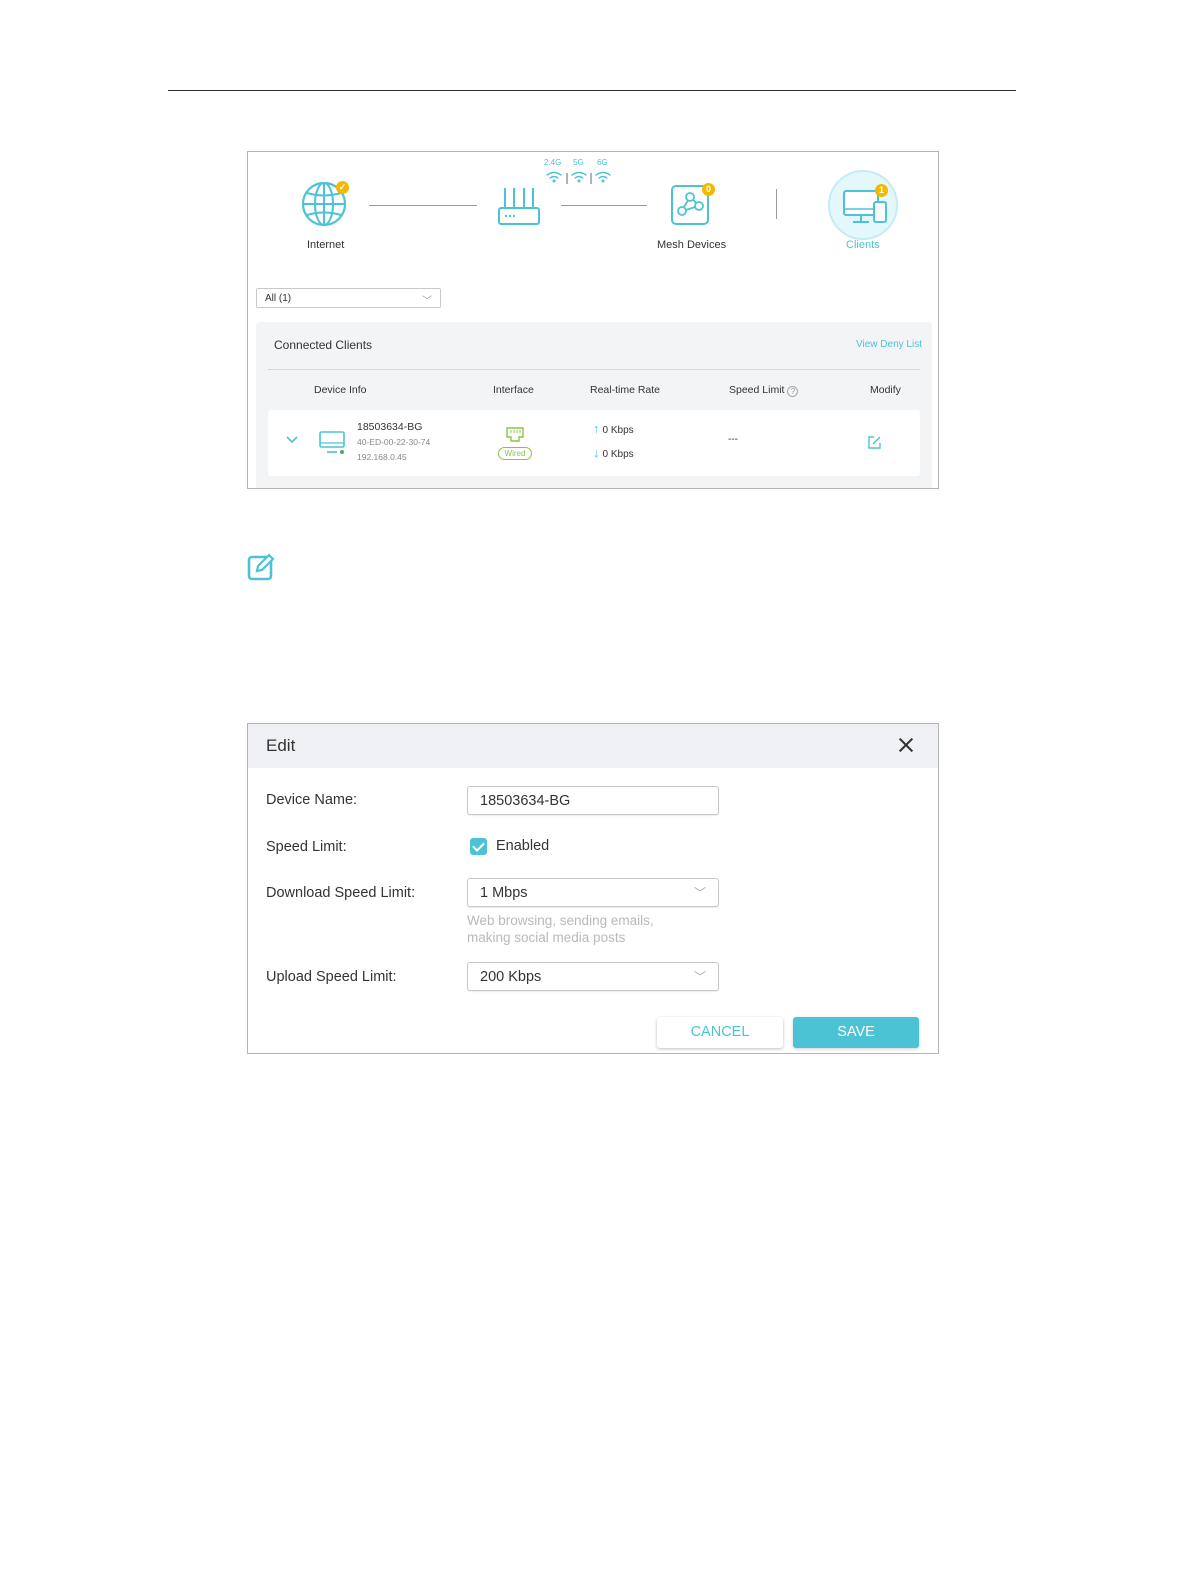 The height and width of the screenshot is (1582, 1196). I want to click on mesh-devices-label: Mesh Devices, so click(692, 245).